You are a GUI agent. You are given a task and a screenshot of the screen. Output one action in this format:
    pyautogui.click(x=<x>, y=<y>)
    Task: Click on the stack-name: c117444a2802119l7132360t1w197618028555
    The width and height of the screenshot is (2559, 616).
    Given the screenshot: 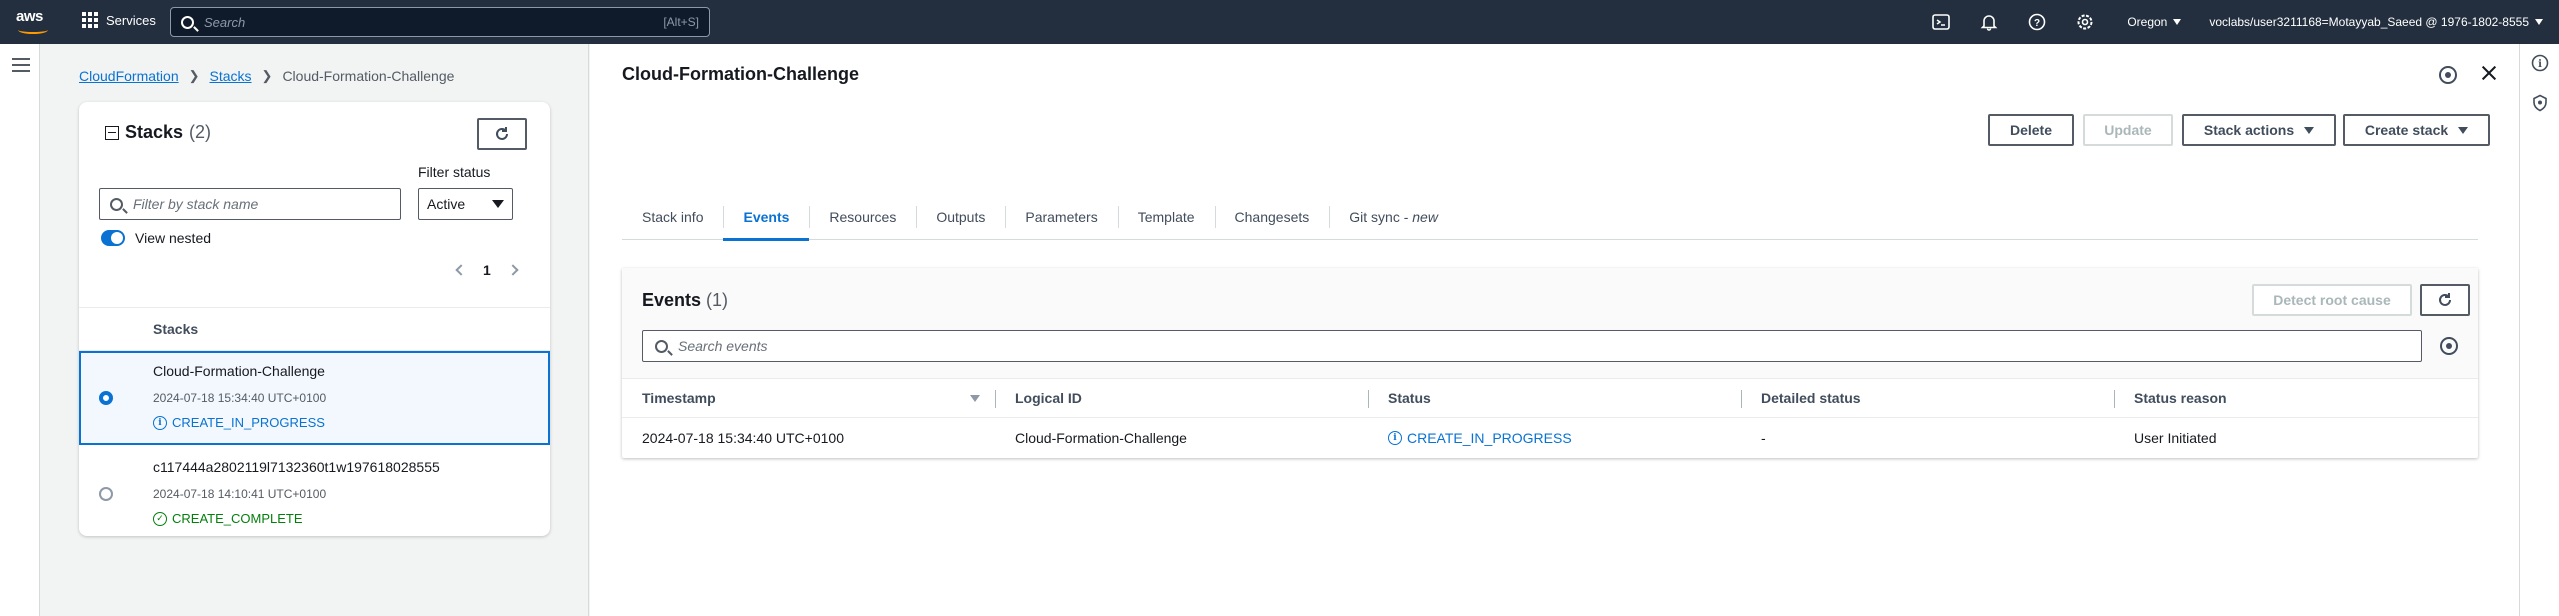 What is the action you would take?
    pyautogui.click(x=296, y=467)
    